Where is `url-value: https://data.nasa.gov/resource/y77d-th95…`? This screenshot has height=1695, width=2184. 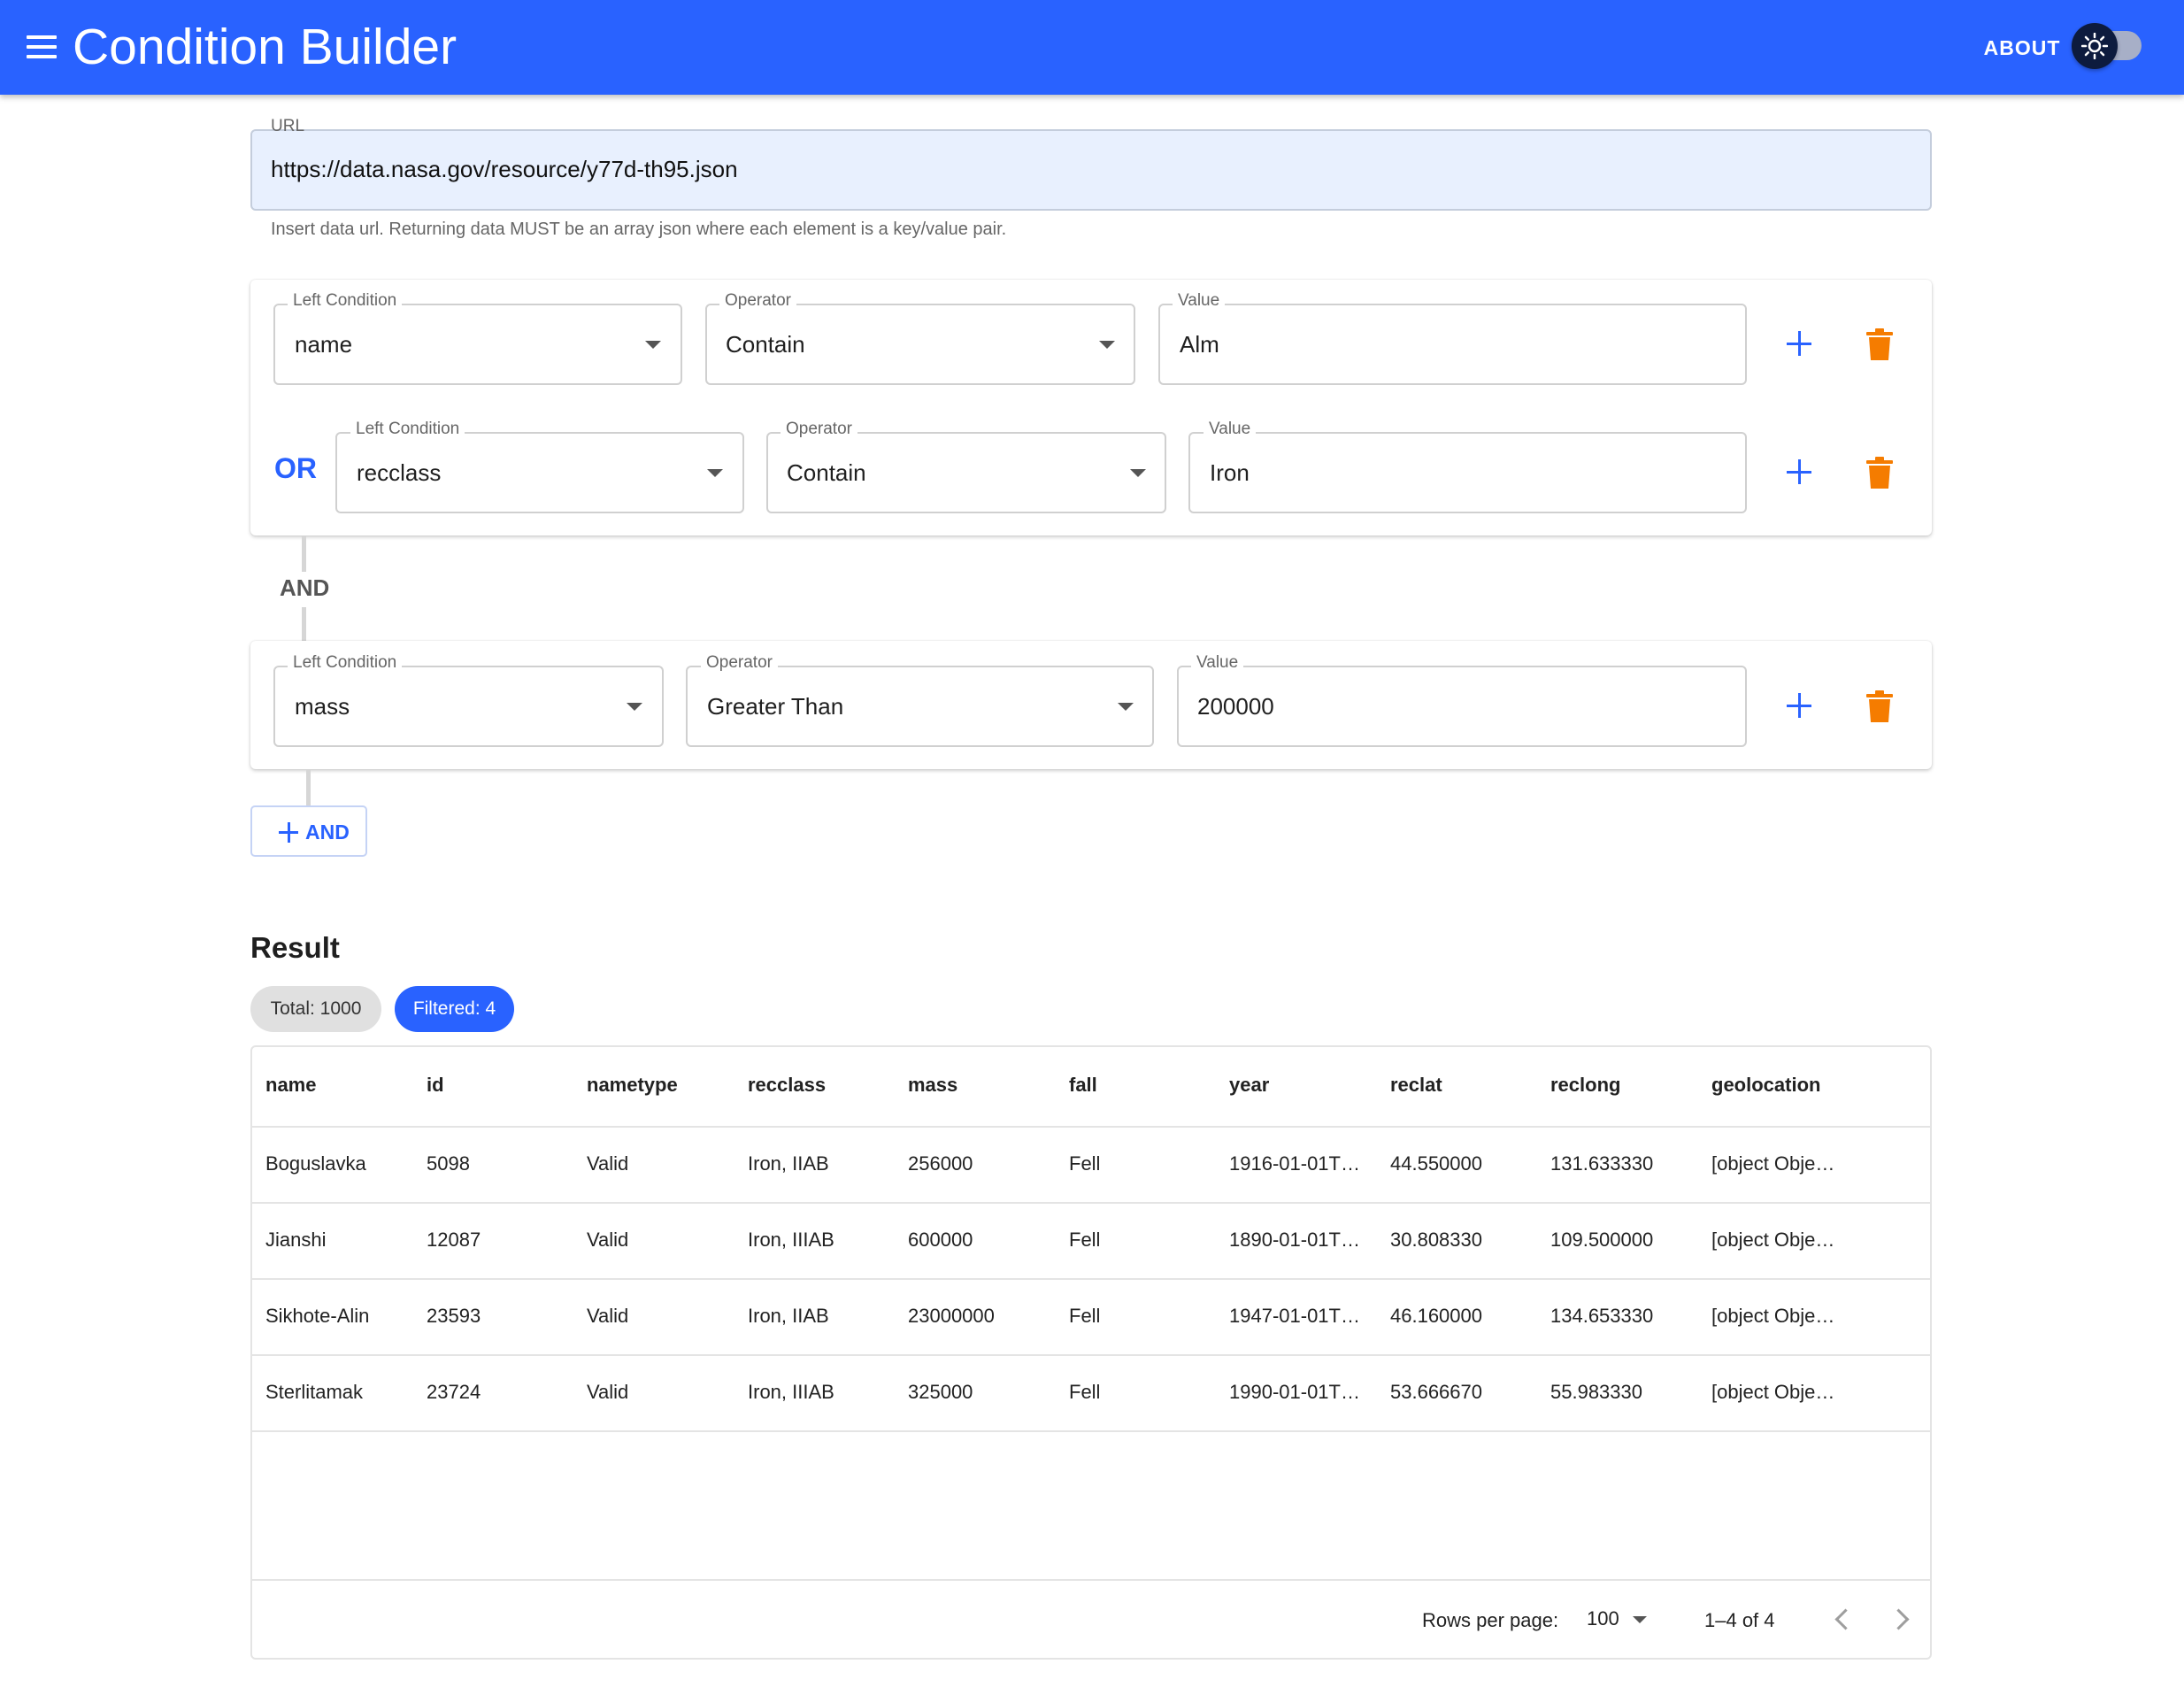
url-value: https://data.nasa.gov/resource/y77d-th95… is located at coordinates (504, 169).